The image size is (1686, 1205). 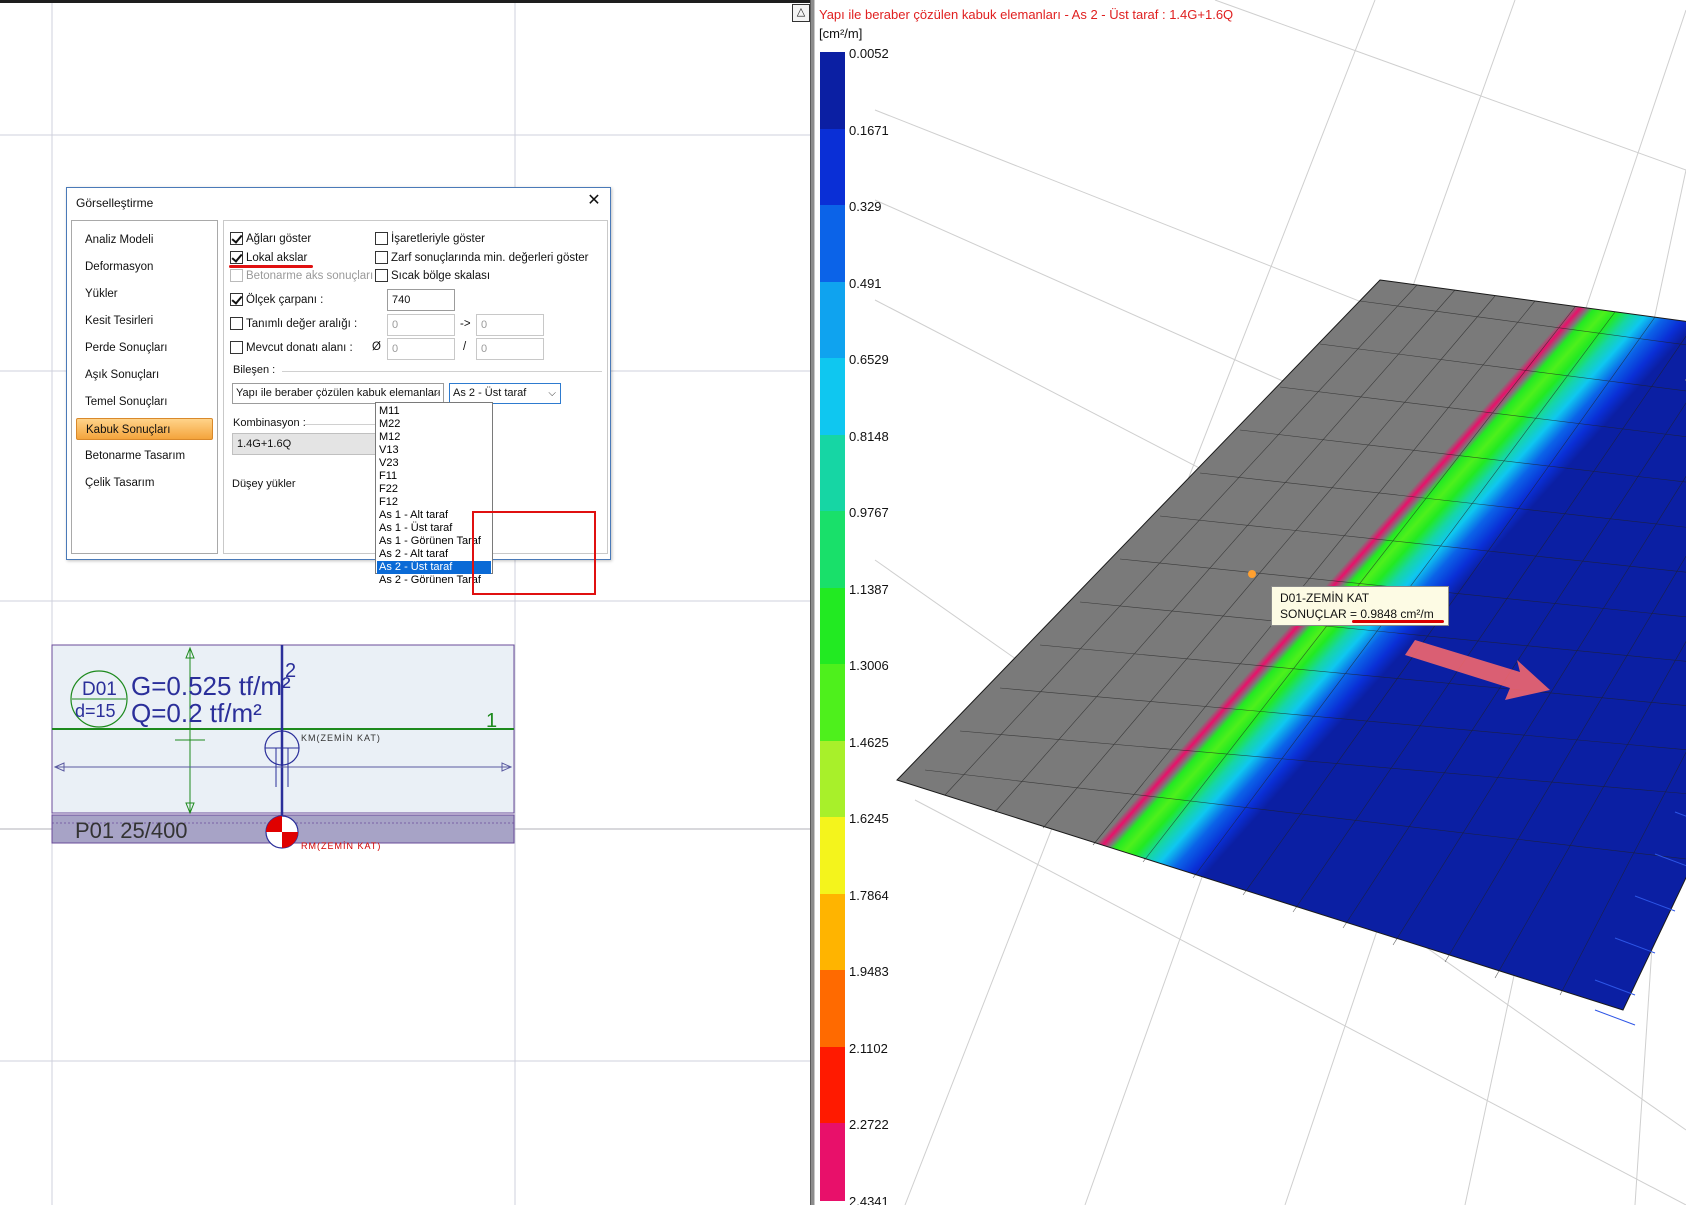 What do you see at coordinates (144, 483) in the screenshot?
I see `nav-item: Çelik Tasarım` at bounding box center [144, 483].